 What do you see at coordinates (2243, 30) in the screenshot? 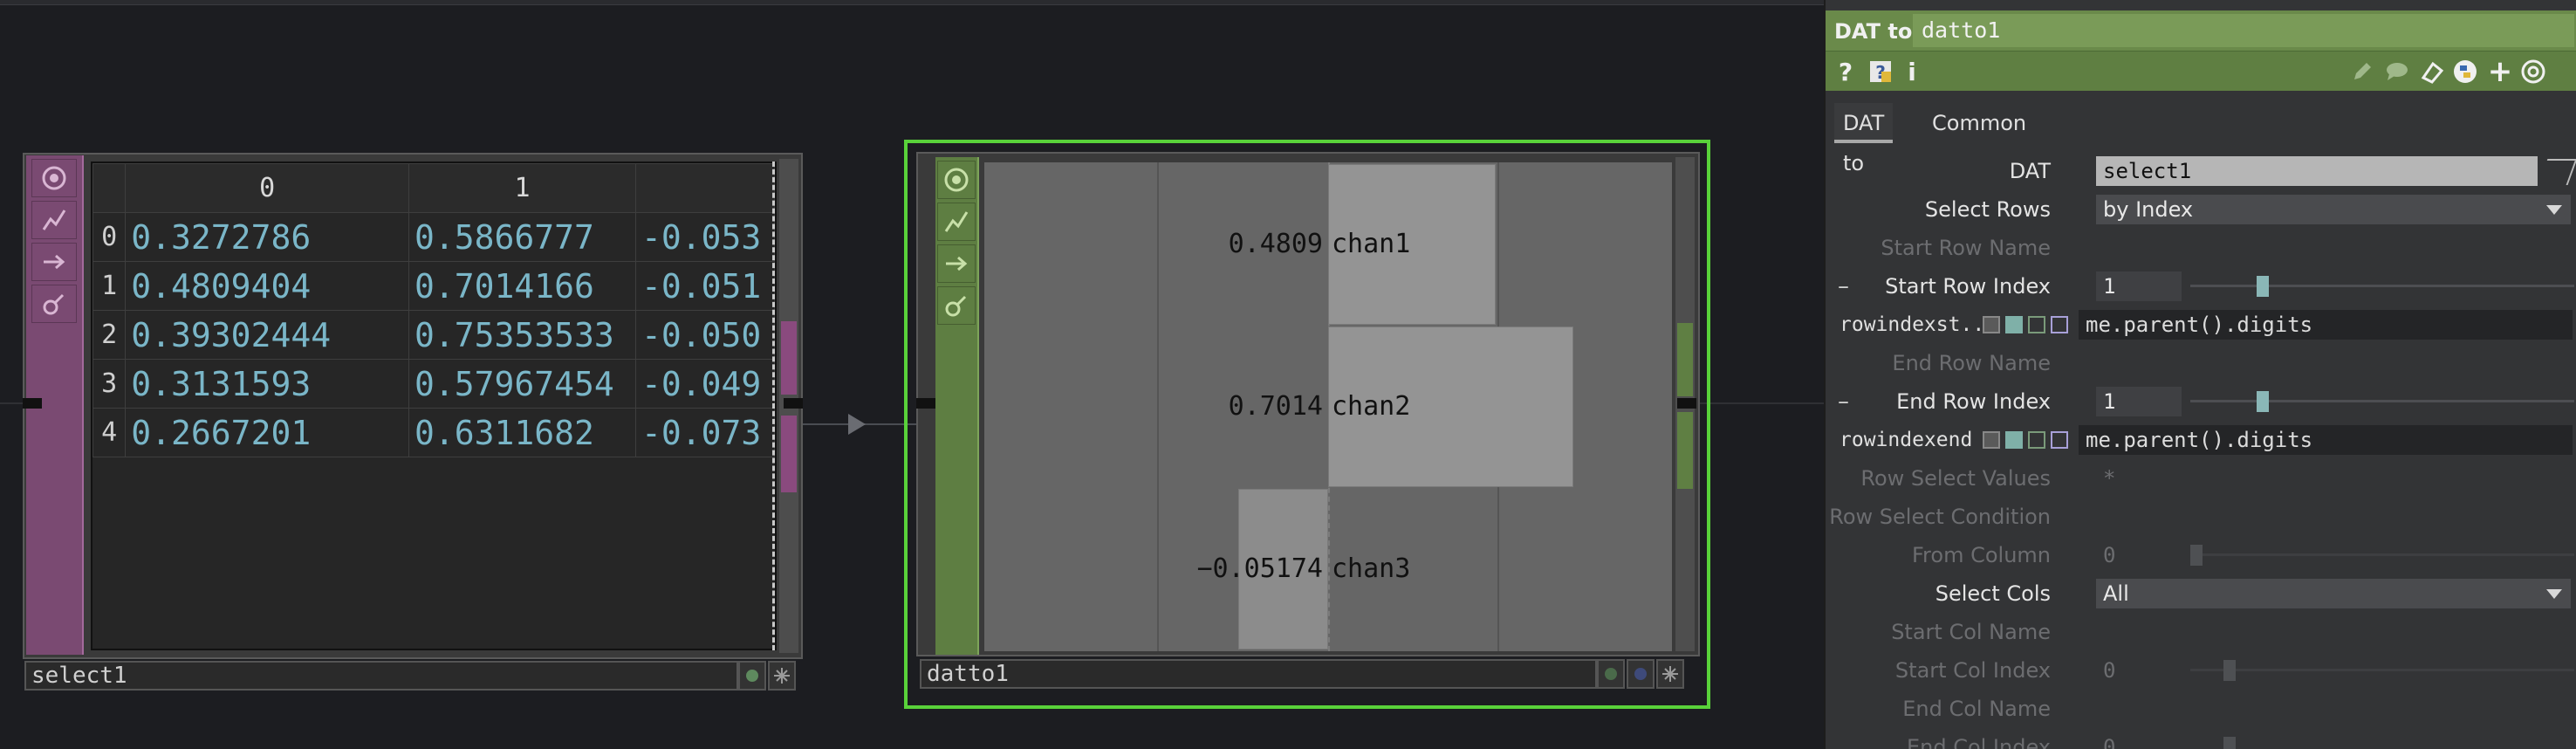
I see `operator-name-field: datto1` at bounding box center [2243, 30].